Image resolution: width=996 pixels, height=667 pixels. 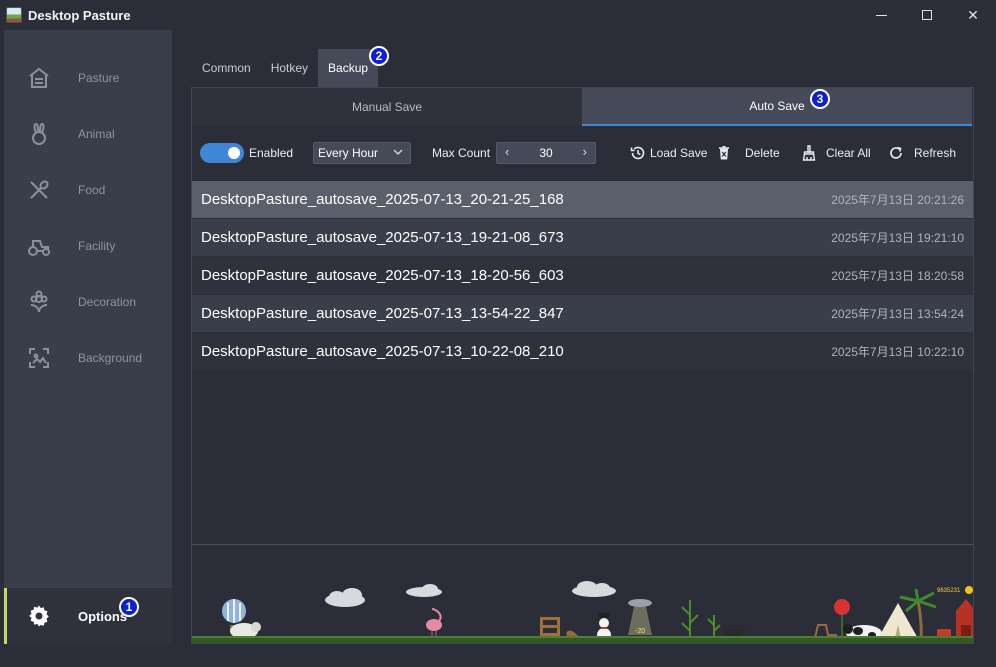 I want to click on refresh-icon, so click(x=896, y=153).